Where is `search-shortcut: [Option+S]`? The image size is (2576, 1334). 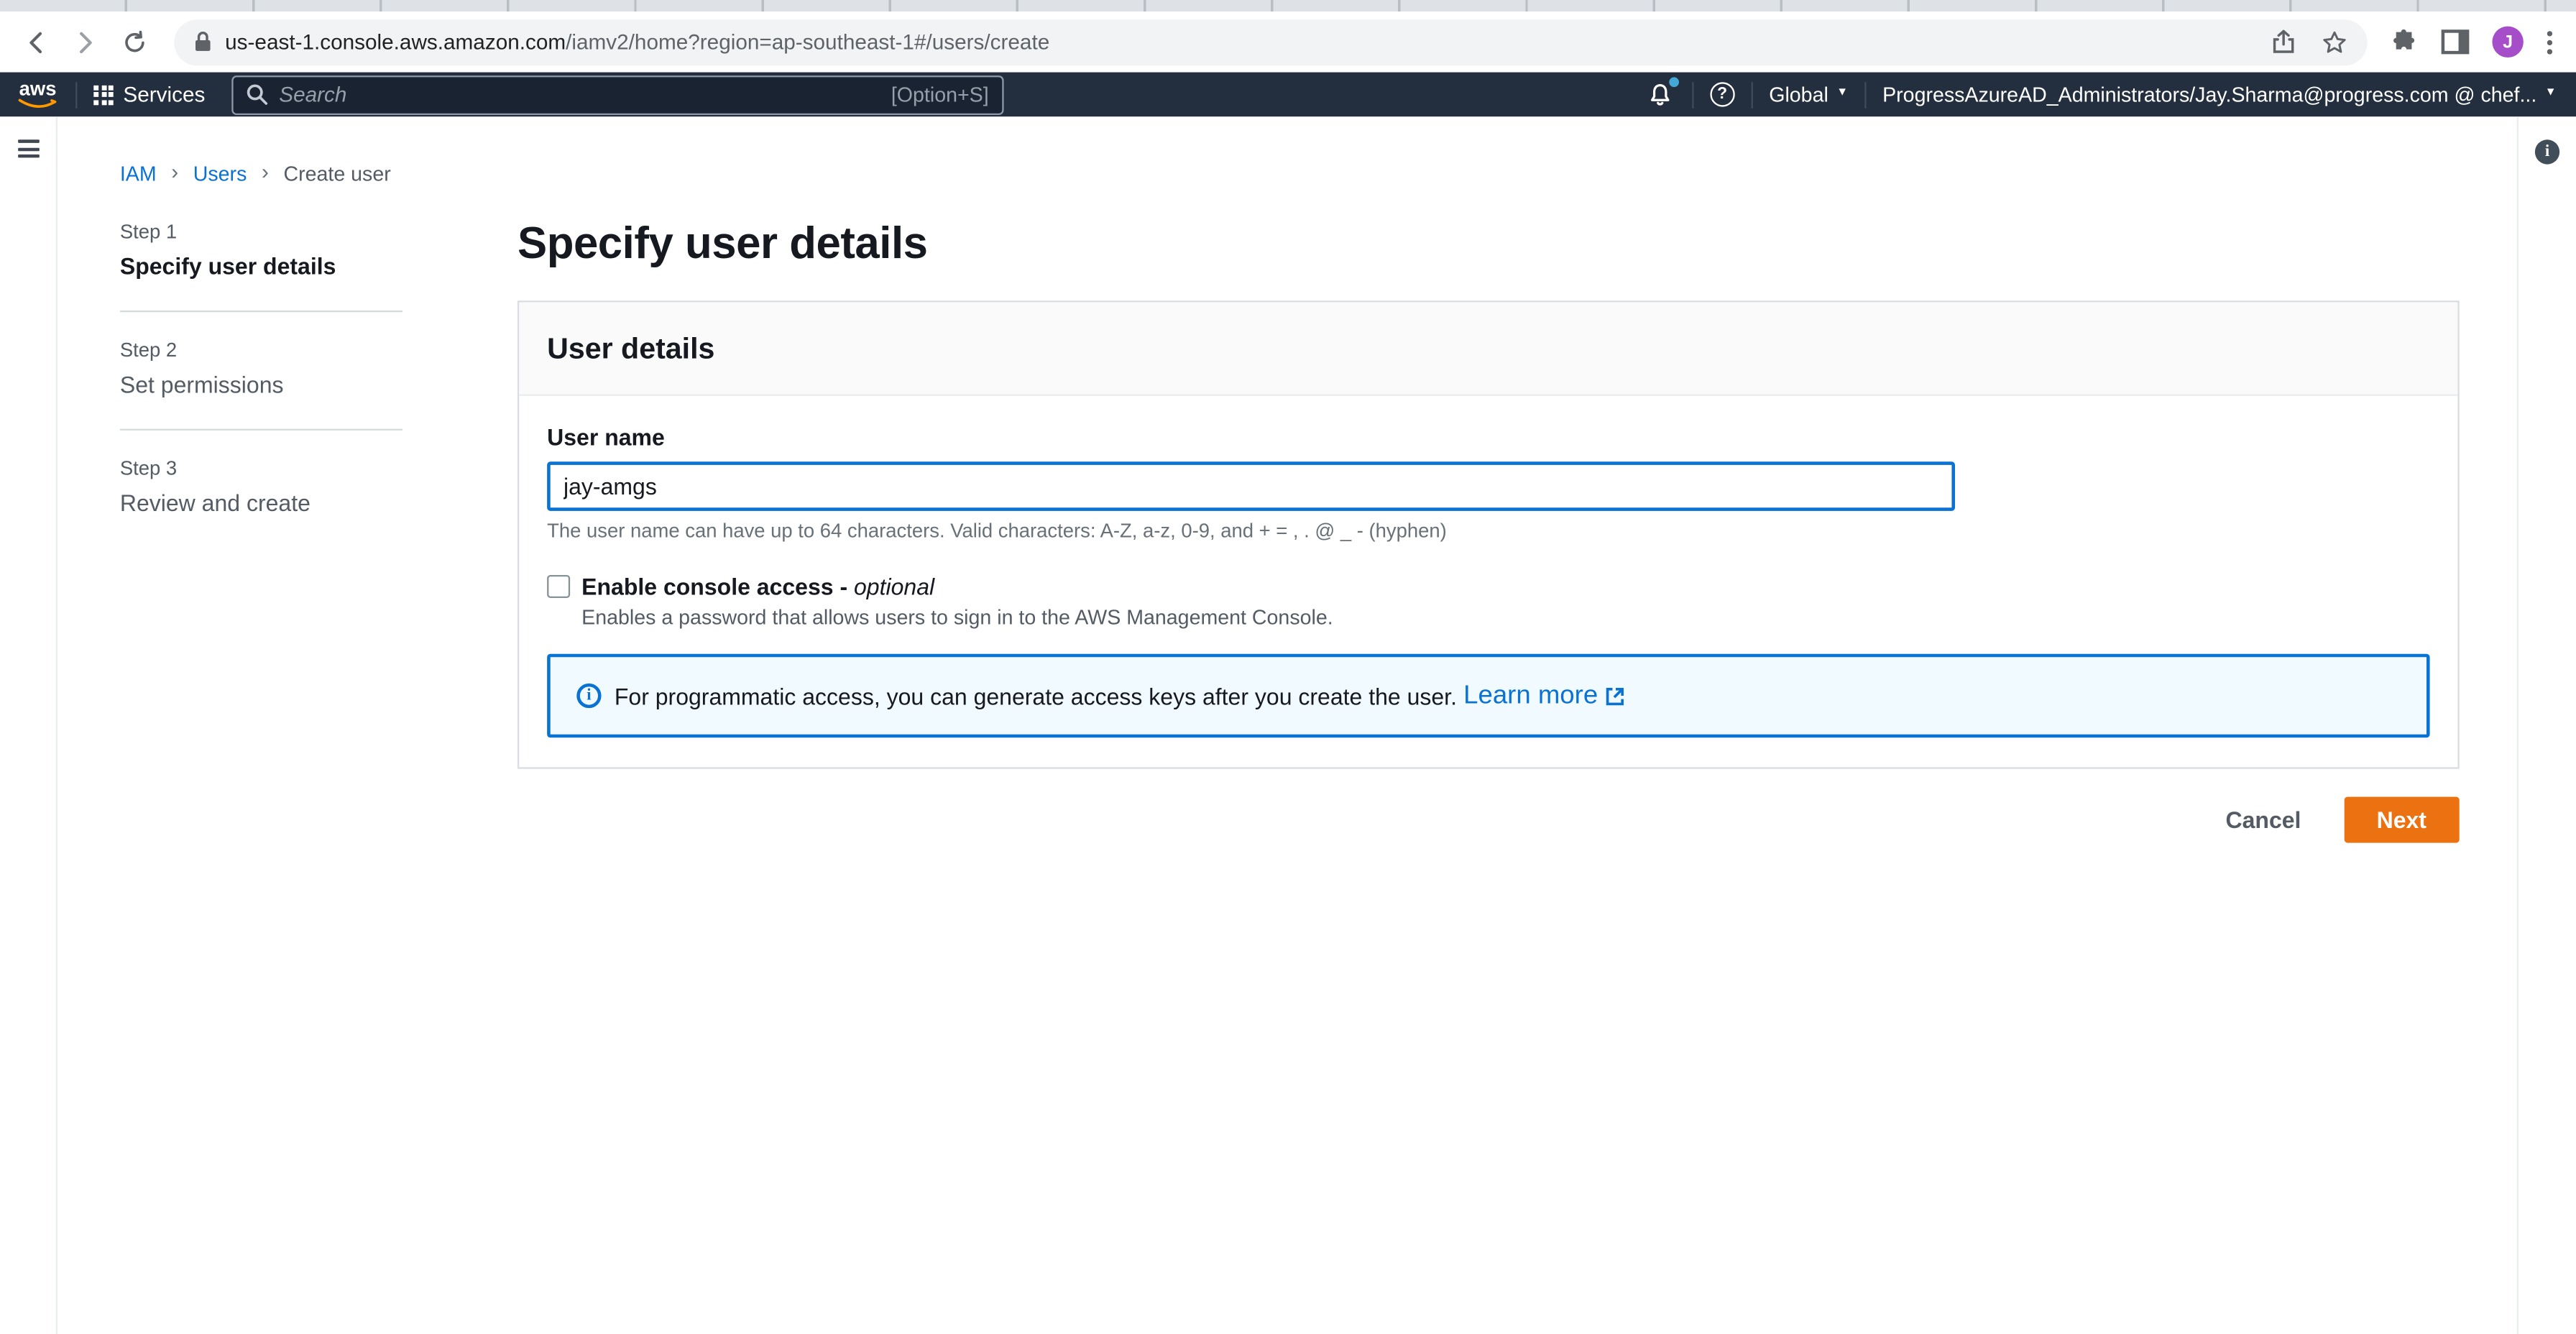
search-shortcut: [Option+S] is located at coordinates (940, 94).